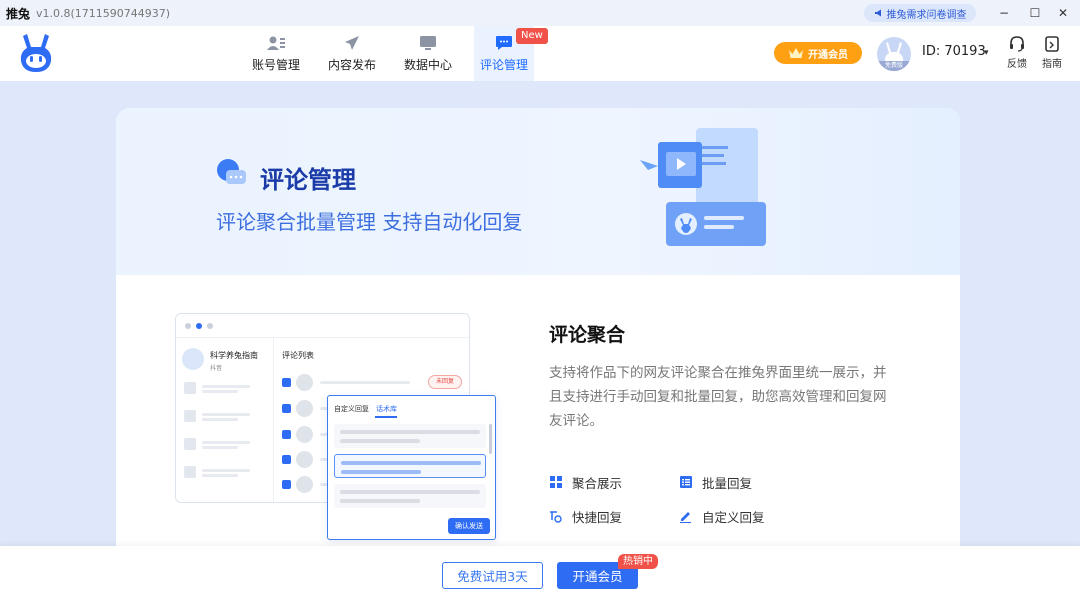  What do you see at coordinates (555, 482) in the screenshot?
I see `grid-icon` at bounding box center [555, 482].